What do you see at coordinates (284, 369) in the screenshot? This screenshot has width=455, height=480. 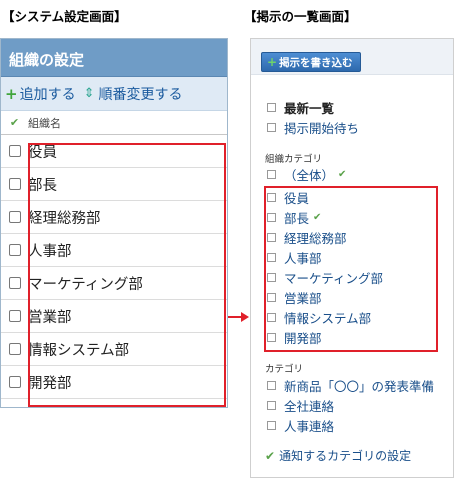 I see `category-label: カテゴリ` at bounding box center [284, 369].